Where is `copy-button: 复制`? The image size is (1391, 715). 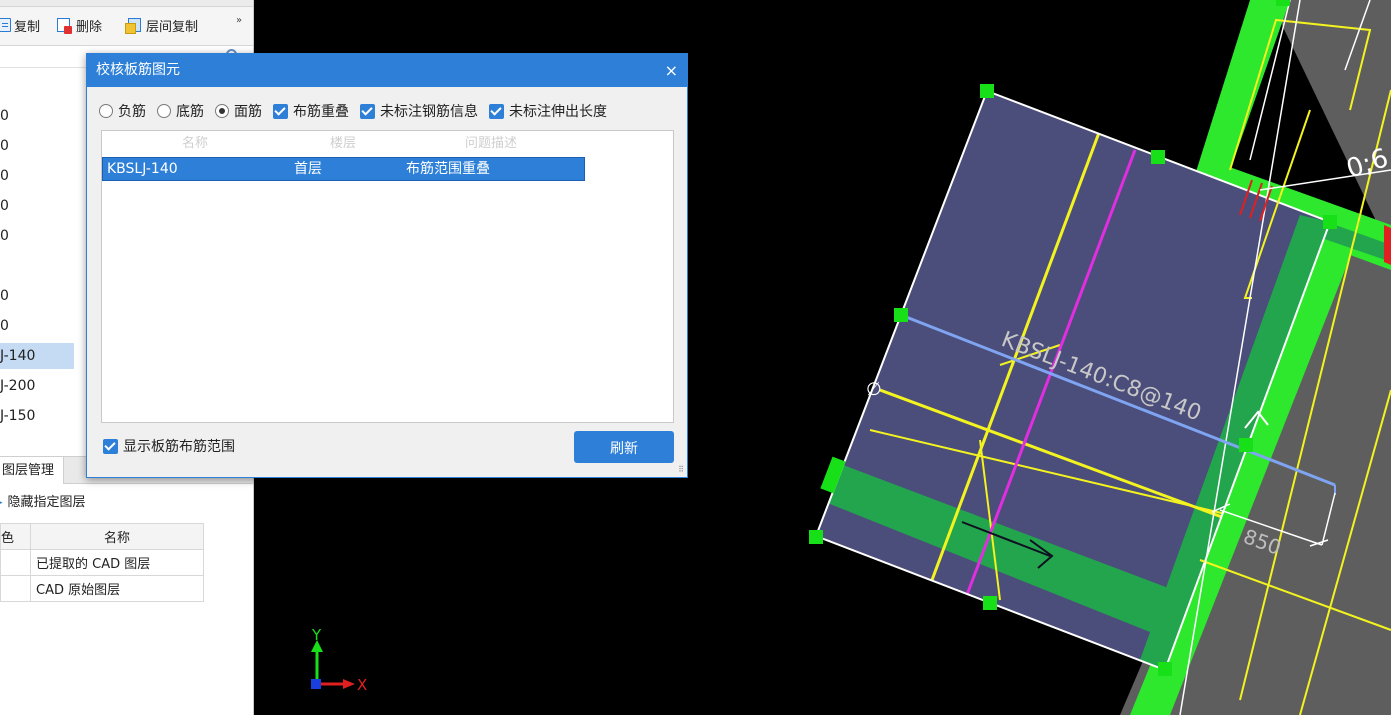
copy-button: 复制 is located at coordinates (20, 25).